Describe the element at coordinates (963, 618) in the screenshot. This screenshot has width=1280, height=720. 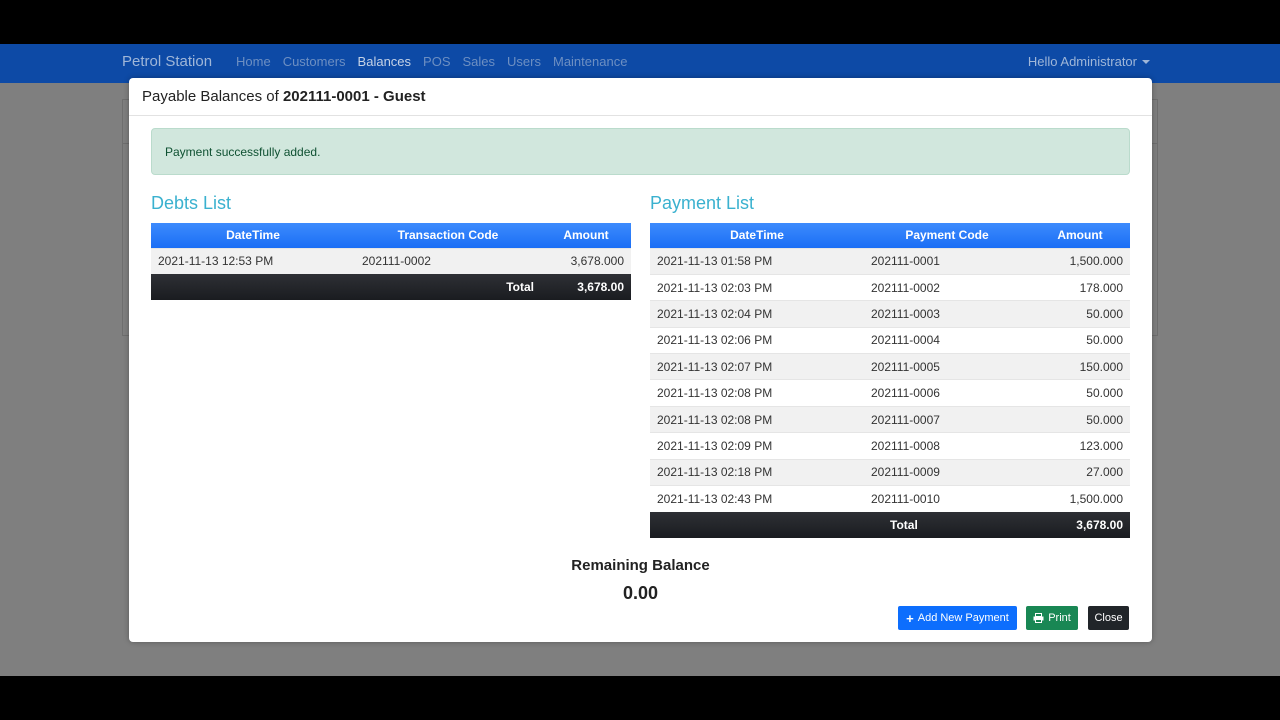
I see `add-new-payment-label: Add New Payment` at that location.